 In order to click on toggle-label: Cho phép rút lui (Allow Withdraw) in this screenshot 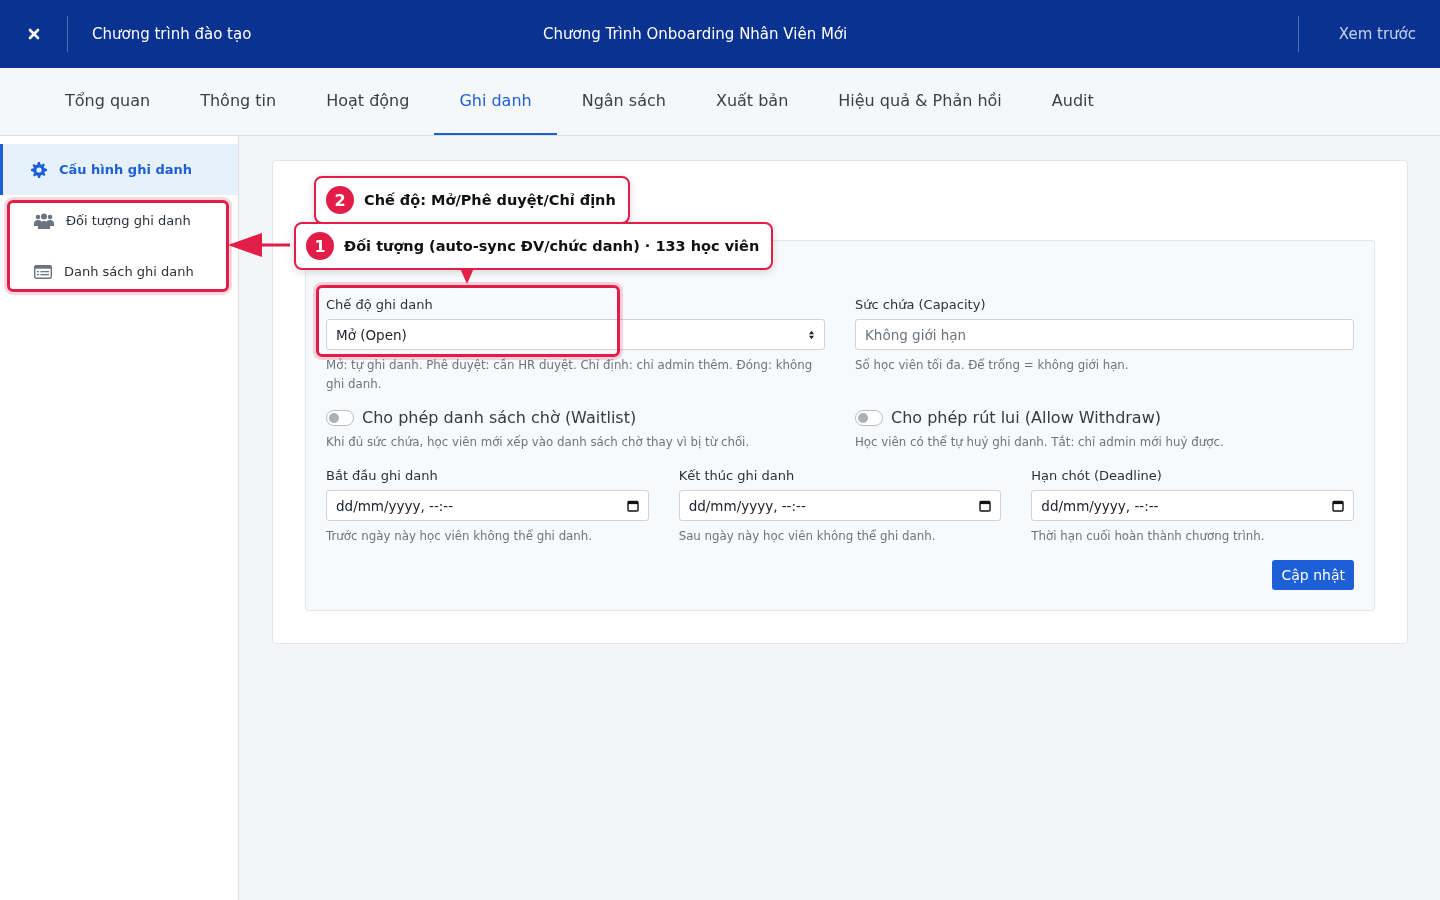, I will do `click(1026, 417)`.